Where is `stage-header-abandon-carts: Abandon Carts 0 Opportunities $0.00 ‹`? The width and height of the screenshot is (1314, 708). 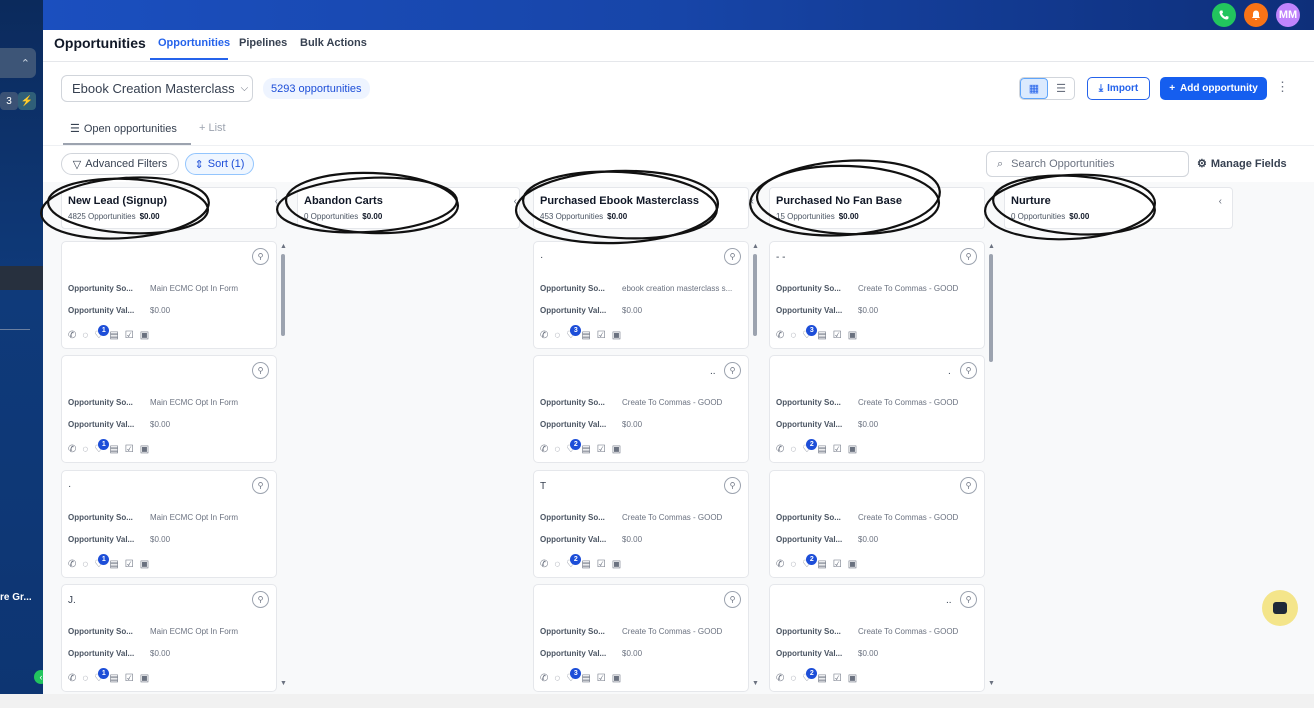 stage-header-abandon-carts: Abandon Carts 0 Opportunities $0.00 ‹ is located at coordinates (408, 208).